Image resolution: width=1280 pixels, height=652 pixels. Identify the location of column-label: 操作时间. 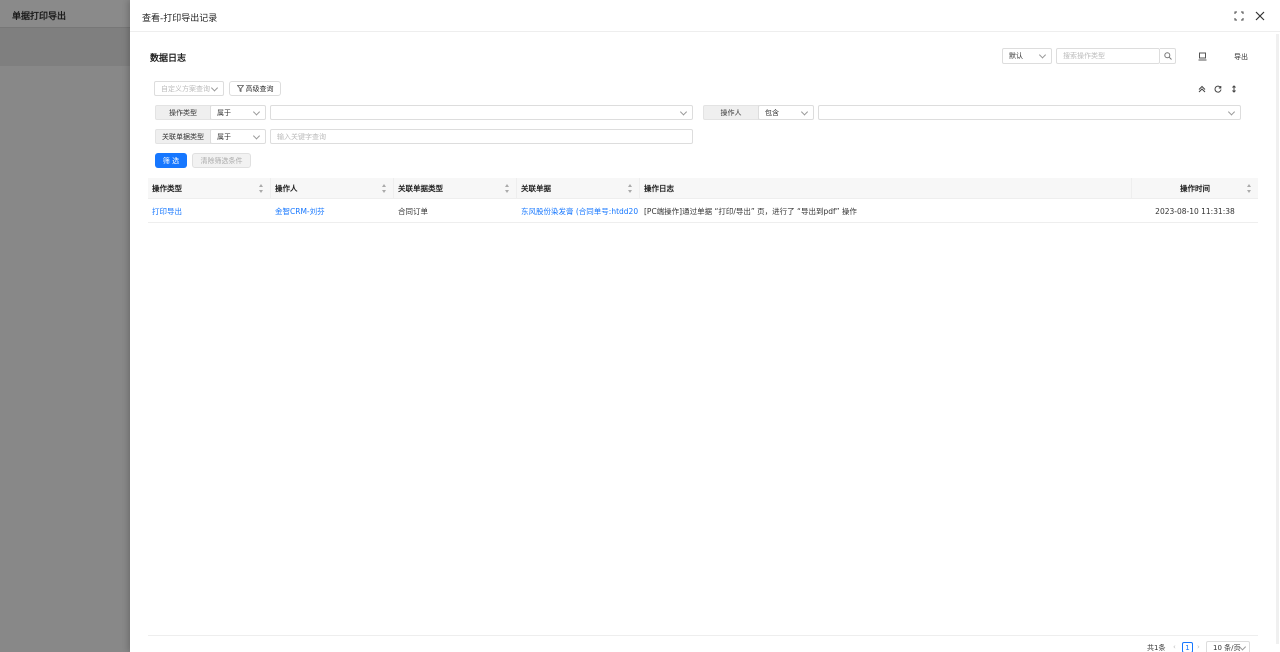
(1195, 188).